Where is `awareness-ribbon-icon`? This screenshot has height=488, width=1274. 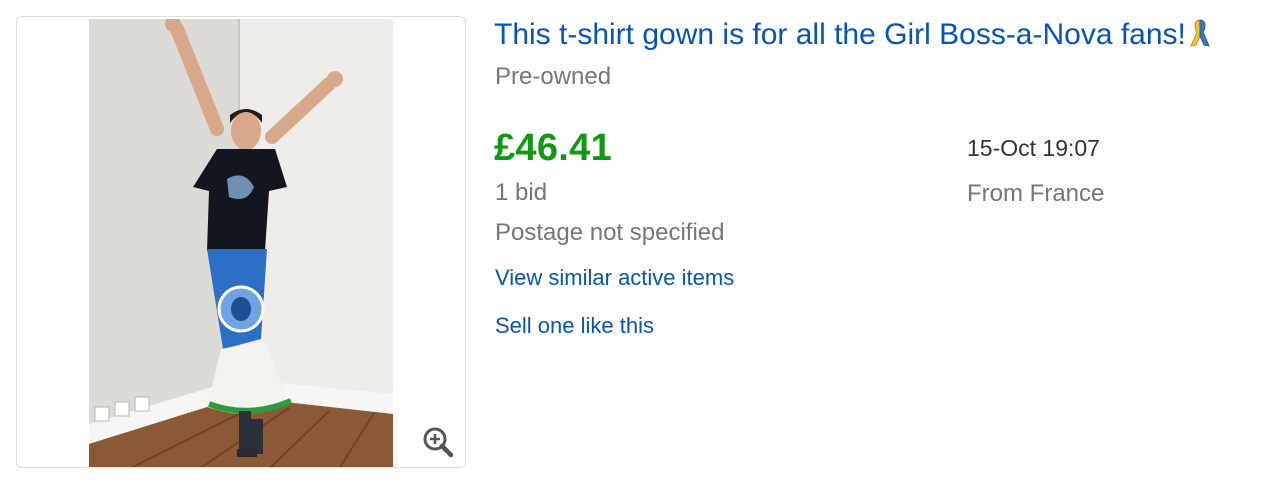 awareness-ribbon-icon is located at coordinates (1200, 38).